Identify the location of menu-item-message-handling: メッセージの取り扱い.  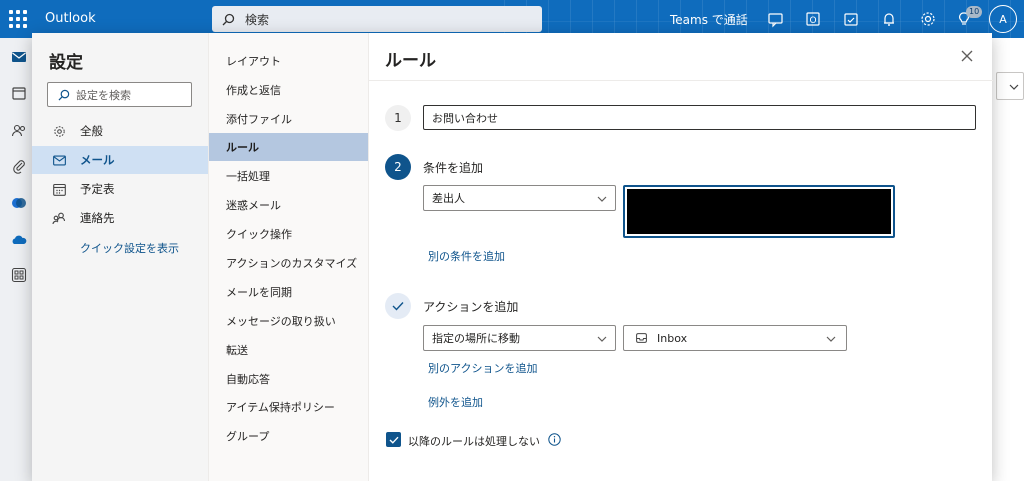
(289, 321).